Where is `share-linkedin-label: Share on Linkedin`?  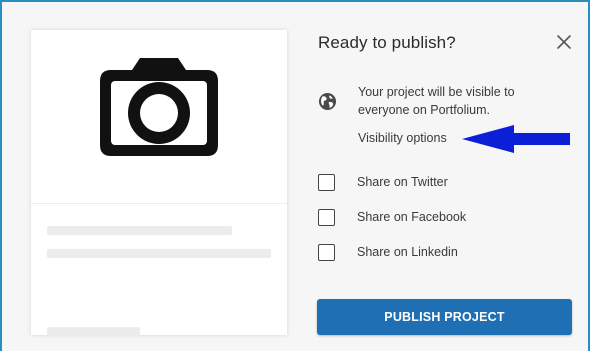 share-linkedin-label: Share on Linkedin is located at coordinates (407, 252).